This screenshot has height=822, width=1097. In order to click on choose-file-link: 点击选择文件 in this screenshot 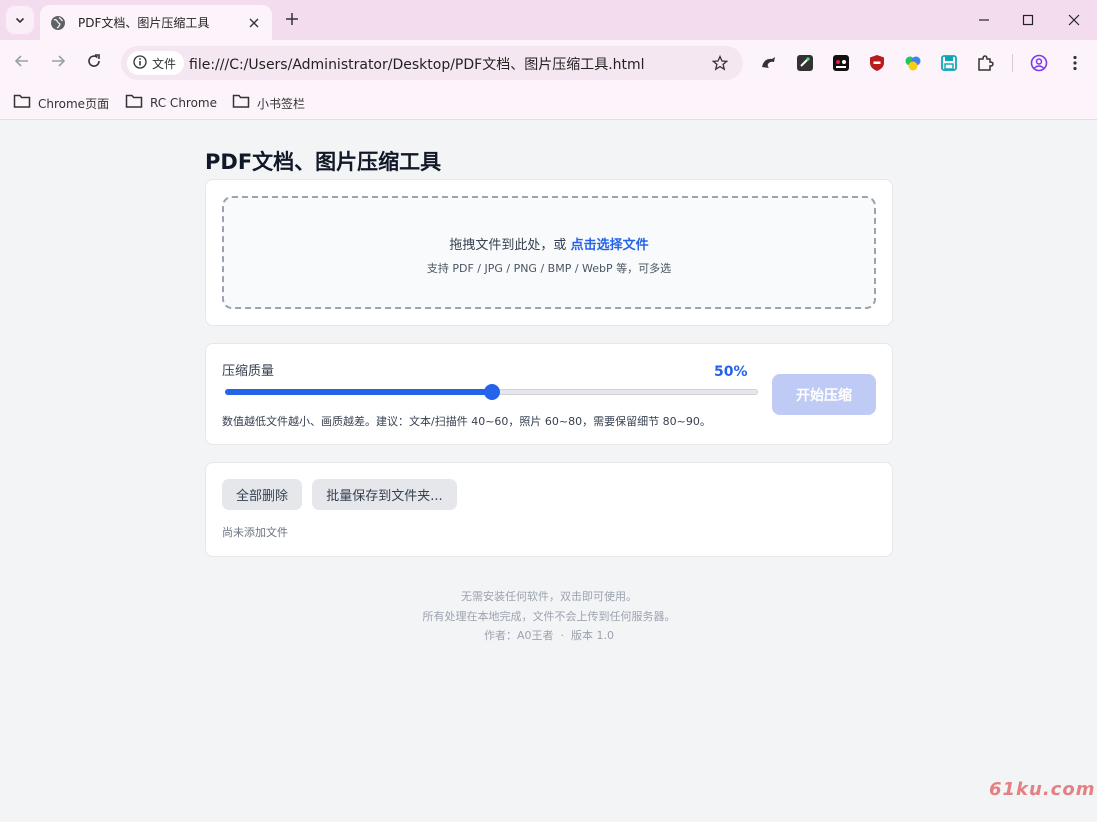, I will do `click(610, 245)`.